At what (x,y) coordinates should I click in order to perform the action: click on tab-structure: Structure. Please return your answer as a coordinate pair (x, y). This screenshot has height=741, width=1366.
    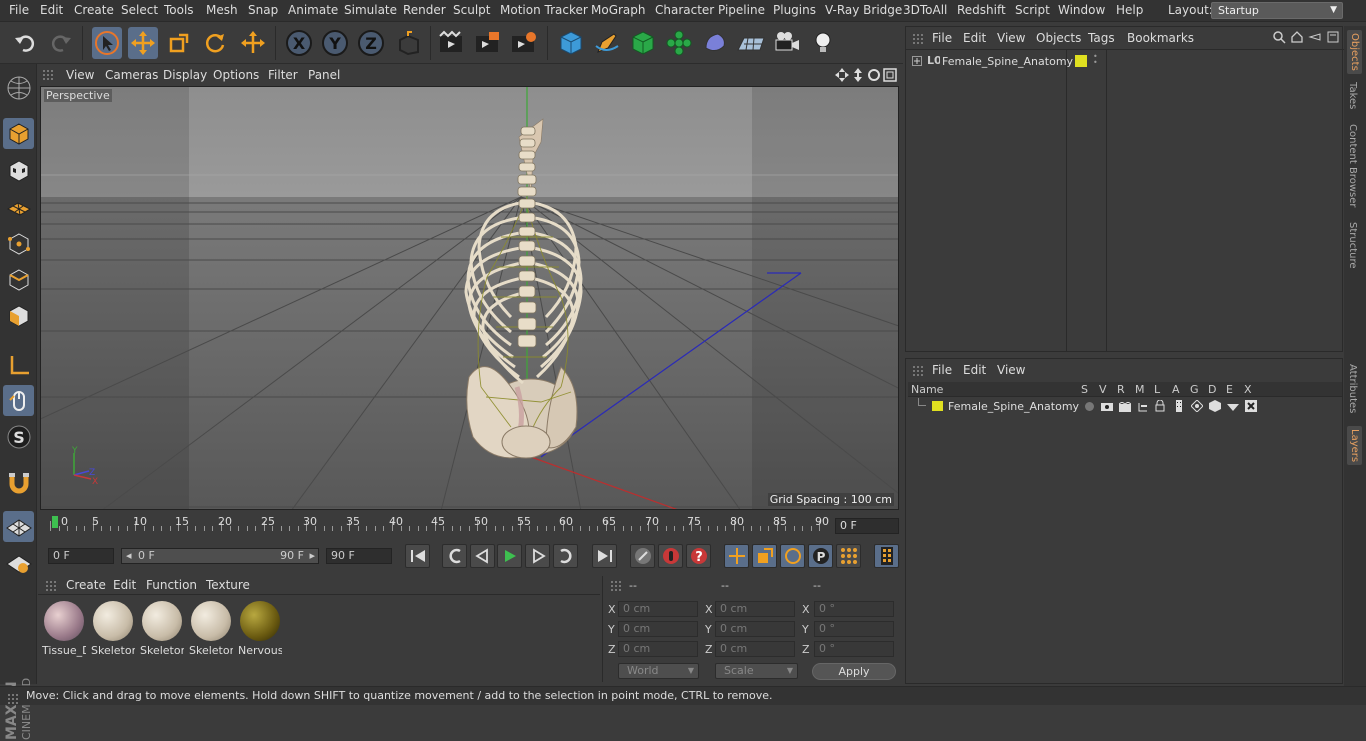
    Looking at the image, I should click on (1352, 245).